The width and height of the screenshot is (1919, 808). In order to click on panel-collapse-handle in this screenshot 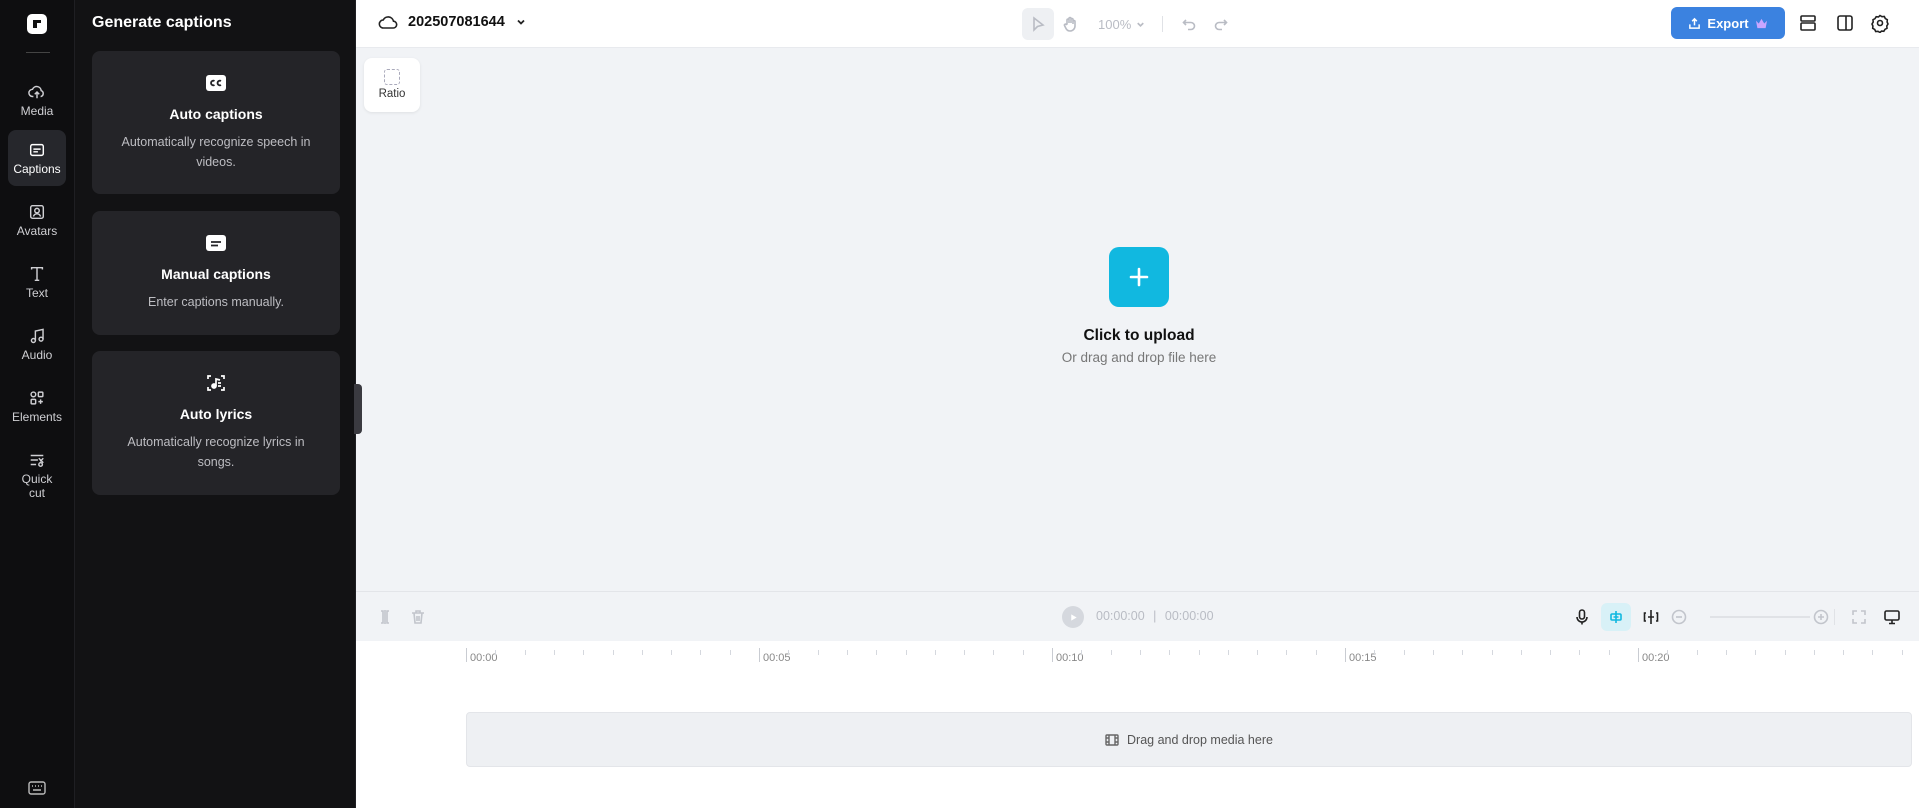, I will do `click(358, 409)`.